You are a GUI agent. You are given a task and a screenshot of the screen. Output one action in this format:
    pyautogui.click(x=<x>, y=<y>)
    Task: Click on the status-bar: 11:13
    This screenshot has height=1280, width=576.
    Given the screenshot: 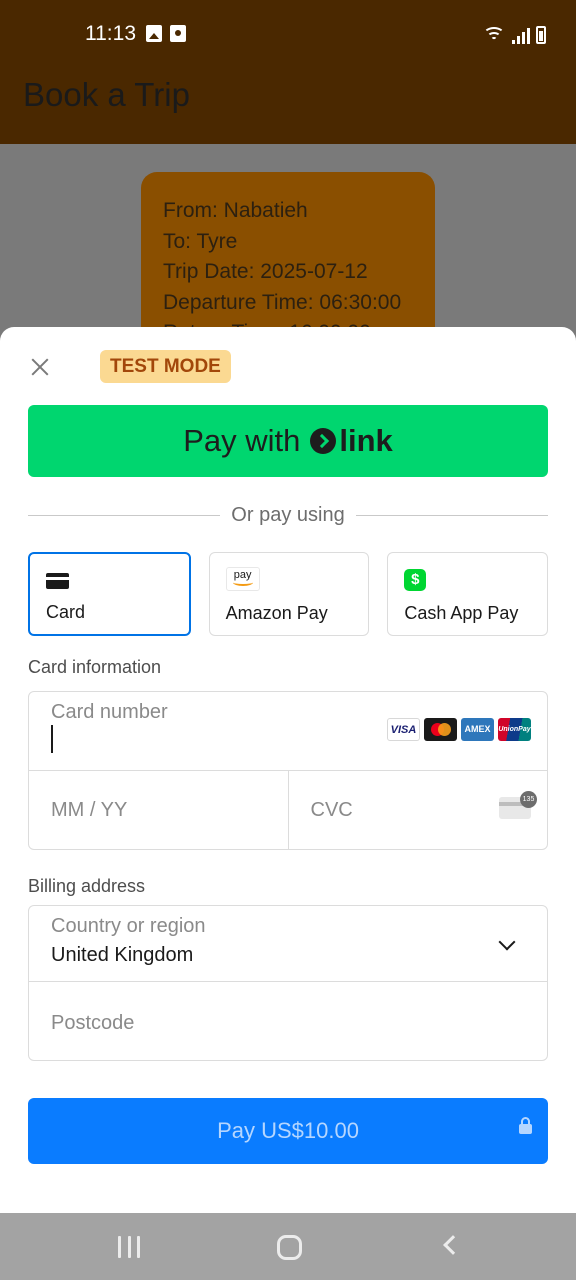 What is the action you would take?
    pyautogui.click(x=288, y=35)
    